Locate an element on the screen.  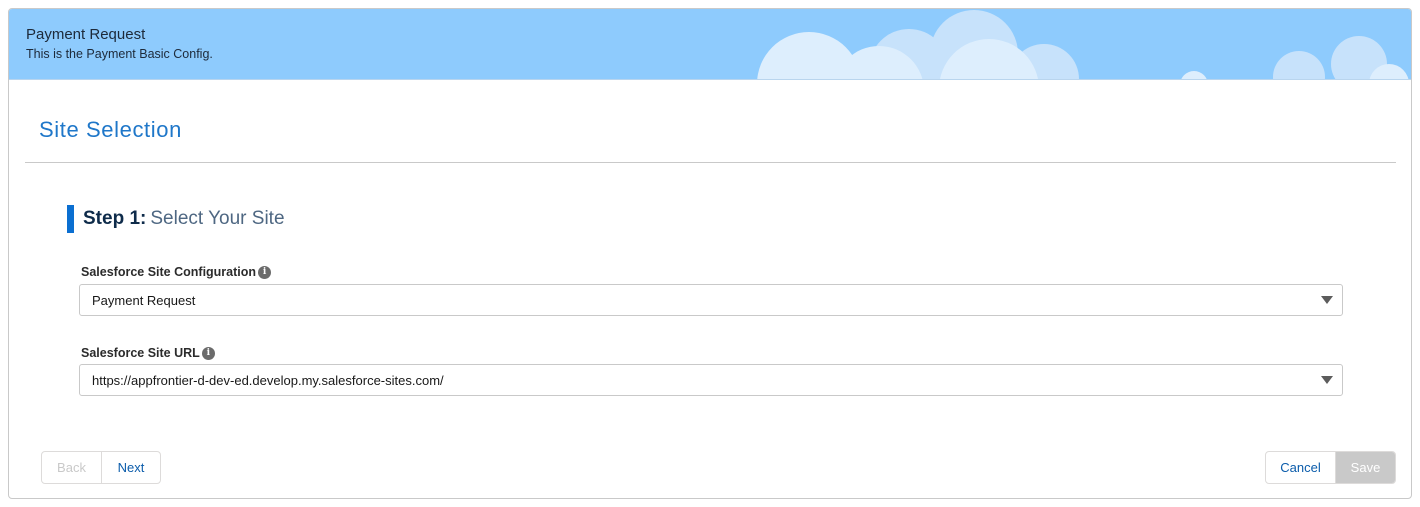
clouds-illustration is located at coordinates (1083, 44).